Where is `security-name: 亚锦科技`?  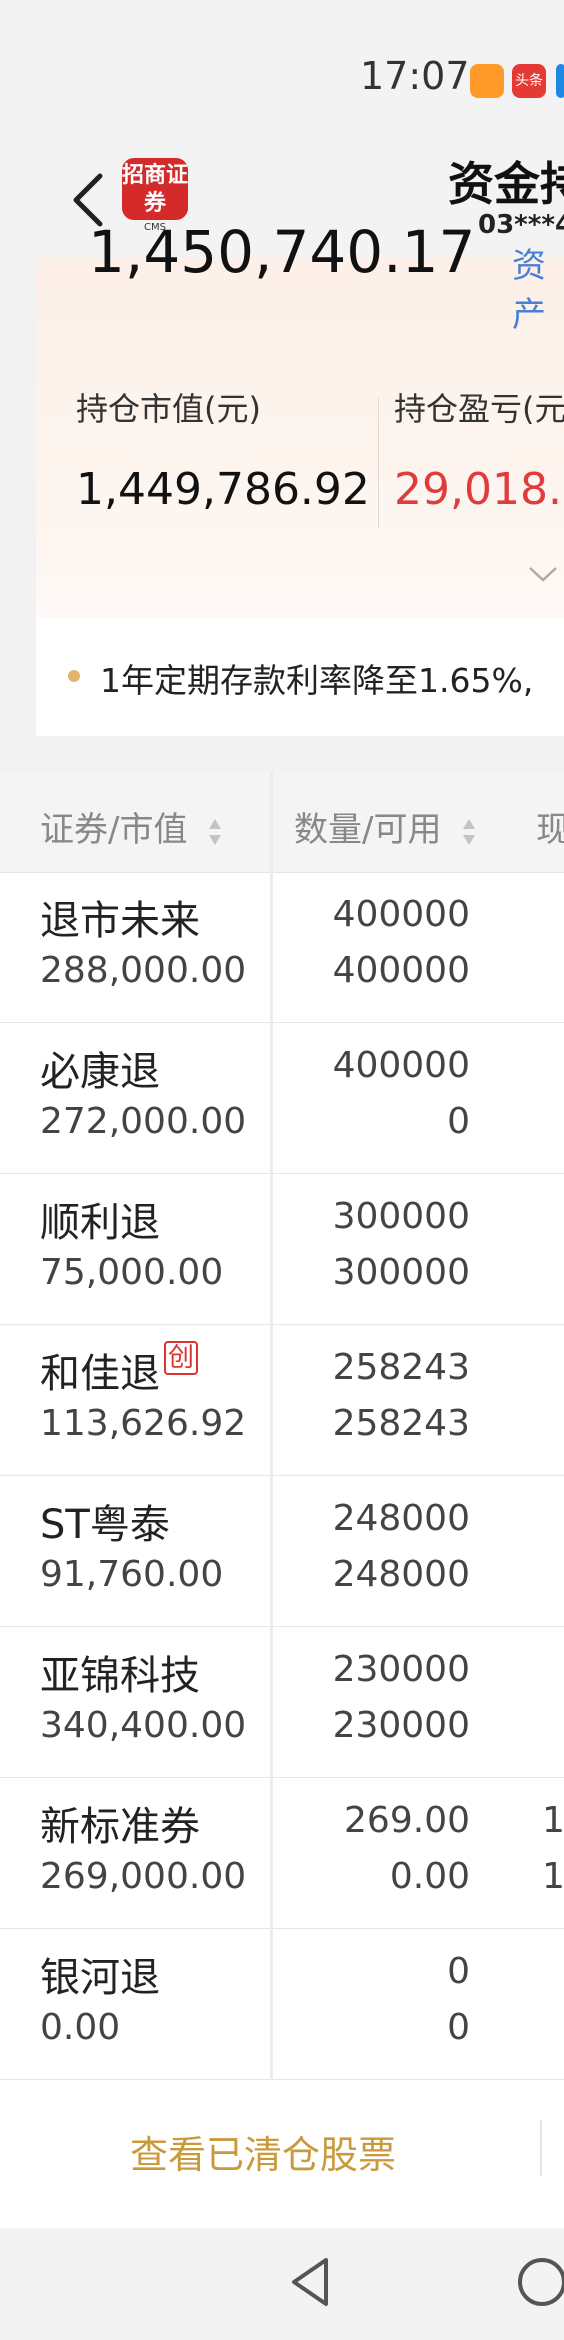
security-name: 亚锦科技 is located at coordinates (120, 1672).